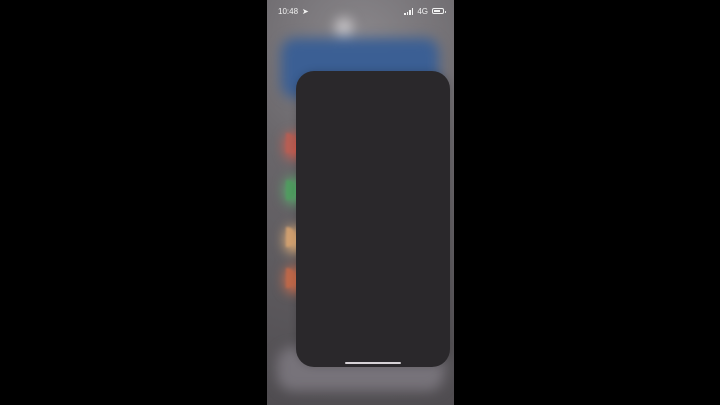 The width and height of the screenshot is (720, 405). I want to click on status-right: 4G, so click(425, 11).